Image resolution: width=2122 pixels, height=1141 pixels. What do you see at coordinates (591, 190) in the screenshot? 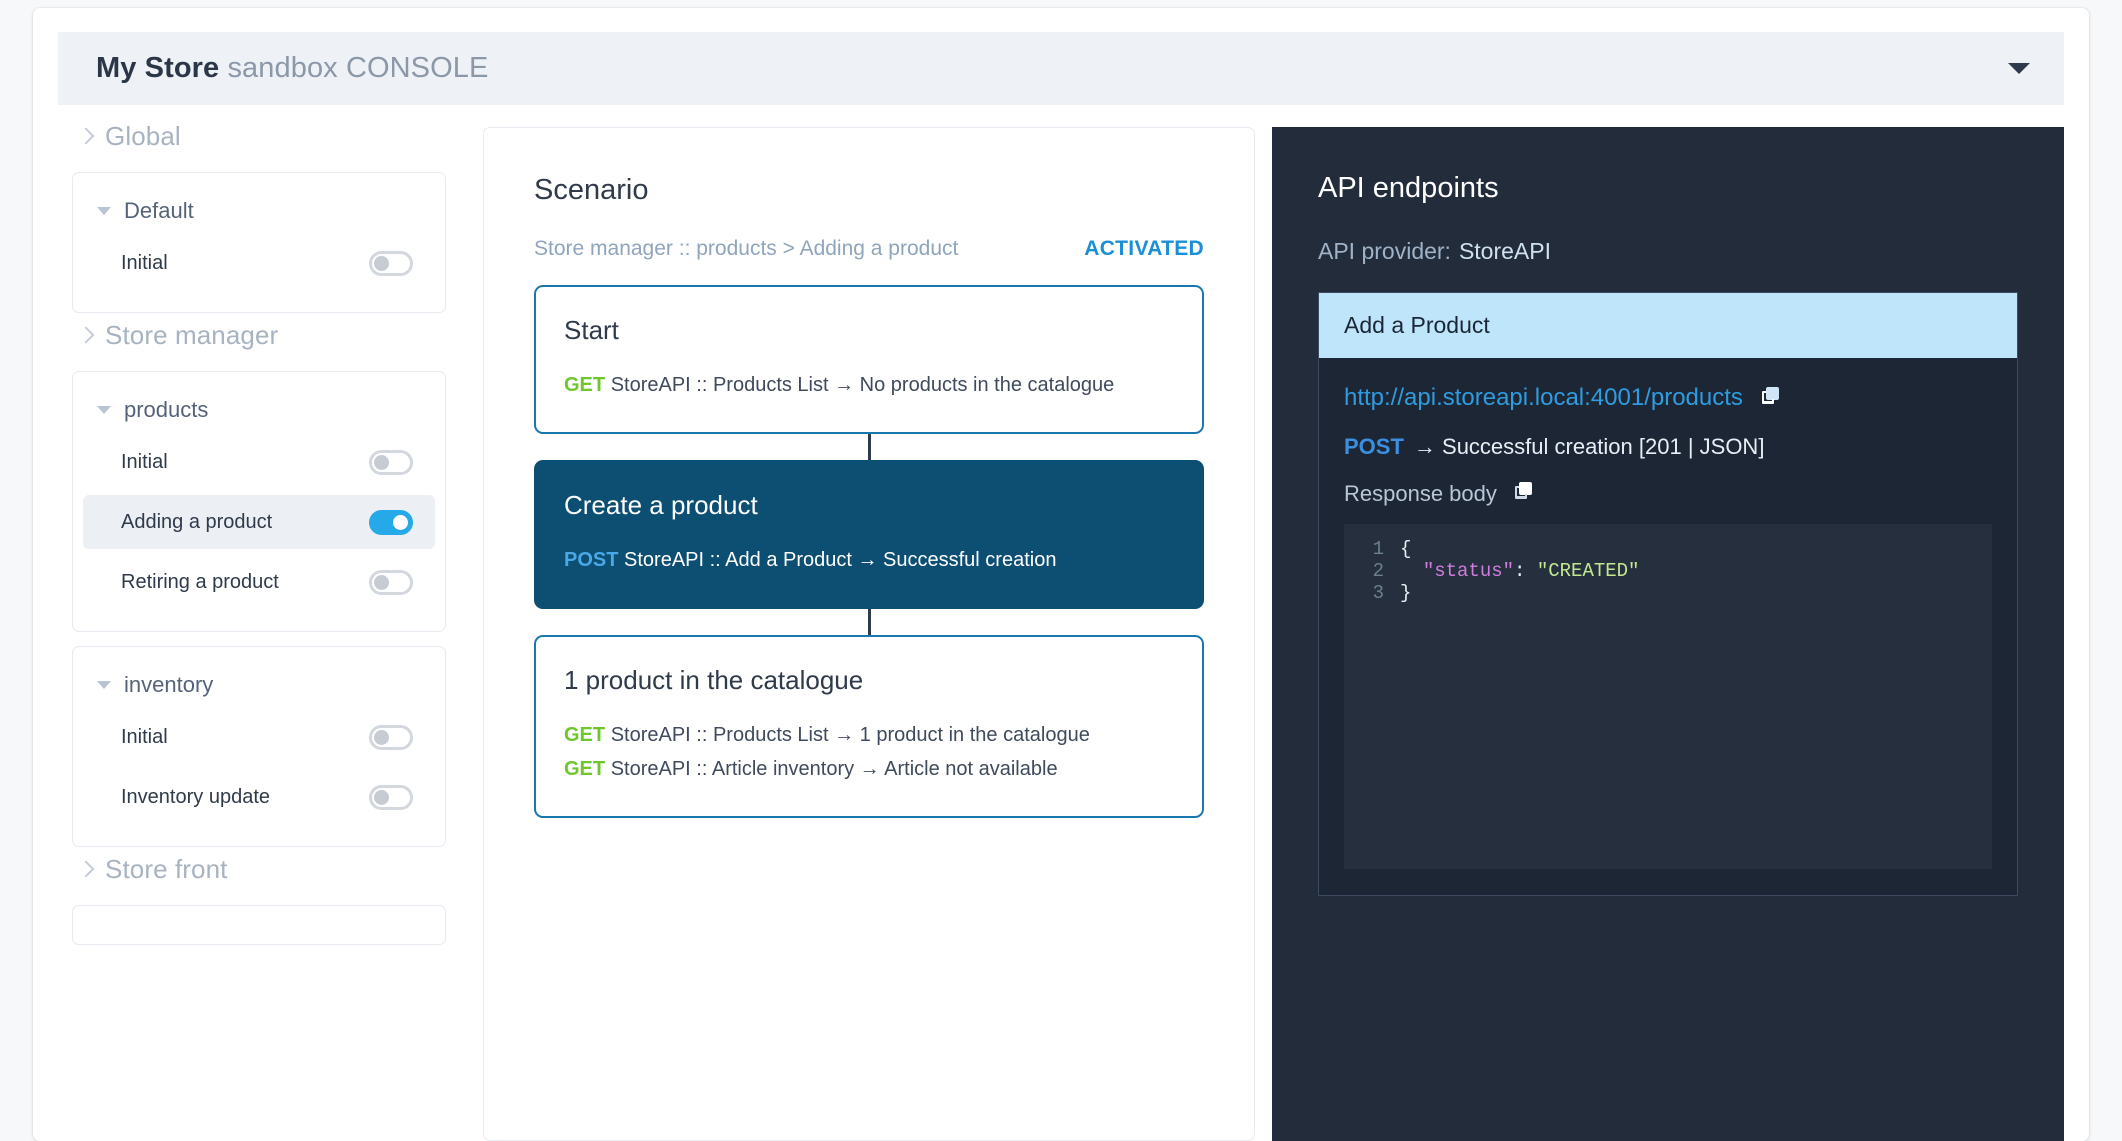
I see `scenario-heading: Scenario` at bounding box center [591, 190].